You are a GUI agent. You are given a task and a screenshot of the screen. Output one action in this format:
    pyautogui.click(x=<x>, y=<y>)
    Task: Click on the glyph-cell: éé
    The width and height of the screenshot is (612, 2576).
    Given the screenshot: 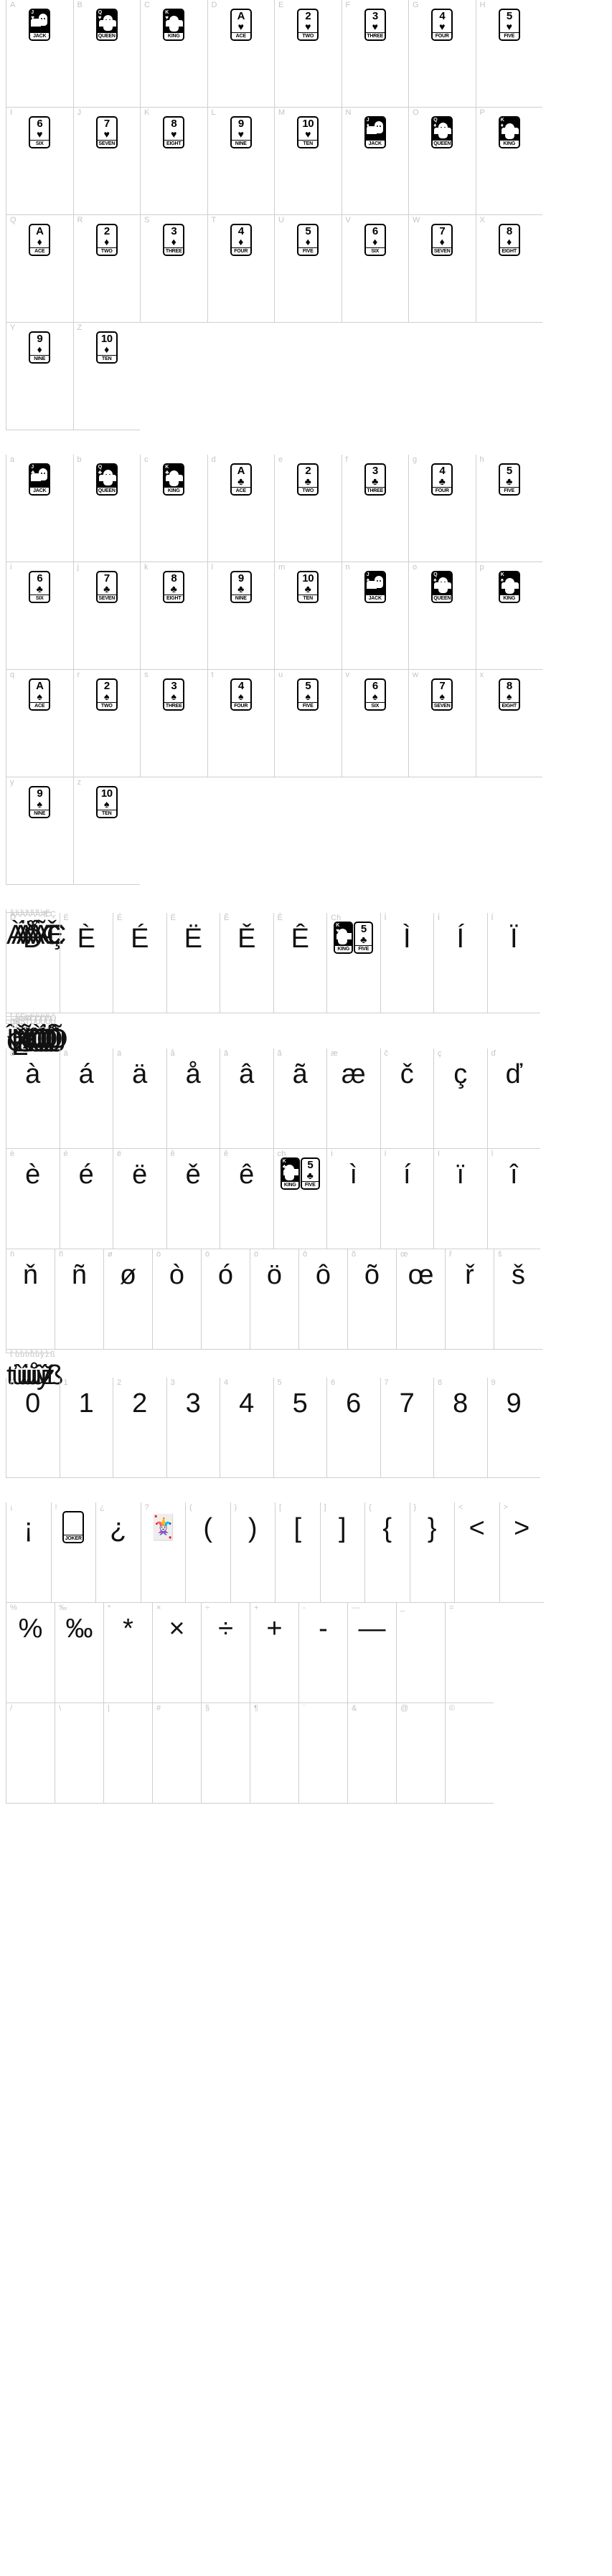 What is the action you would take?
    pyautogui.click(x=86, y=1199)
    